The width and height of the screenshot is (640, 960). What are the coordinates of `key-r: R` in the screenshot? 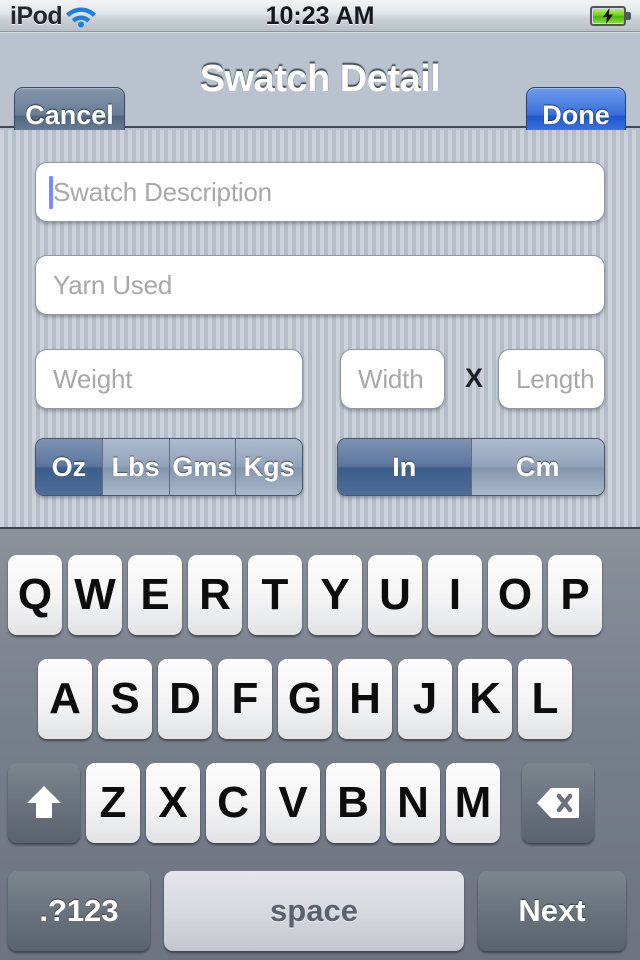 It's located at (215, 595).